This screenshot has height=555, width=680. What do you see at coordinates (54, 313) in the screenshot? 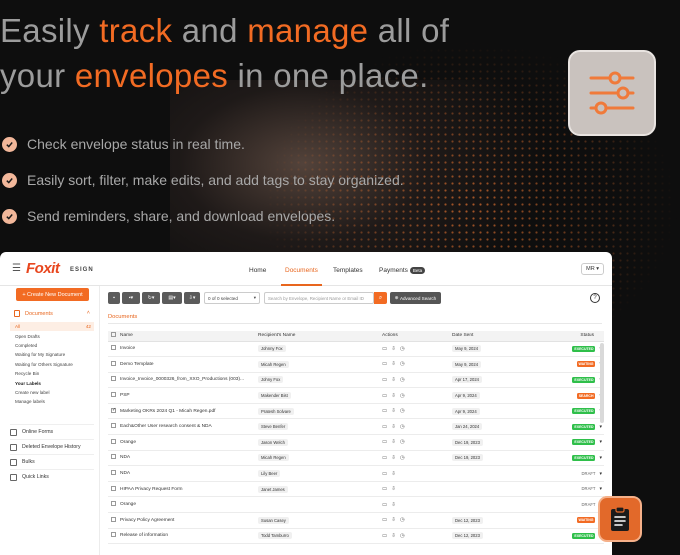
I see `sidebar-documents-header: Documents ˄` at bounding box center [54, 313].